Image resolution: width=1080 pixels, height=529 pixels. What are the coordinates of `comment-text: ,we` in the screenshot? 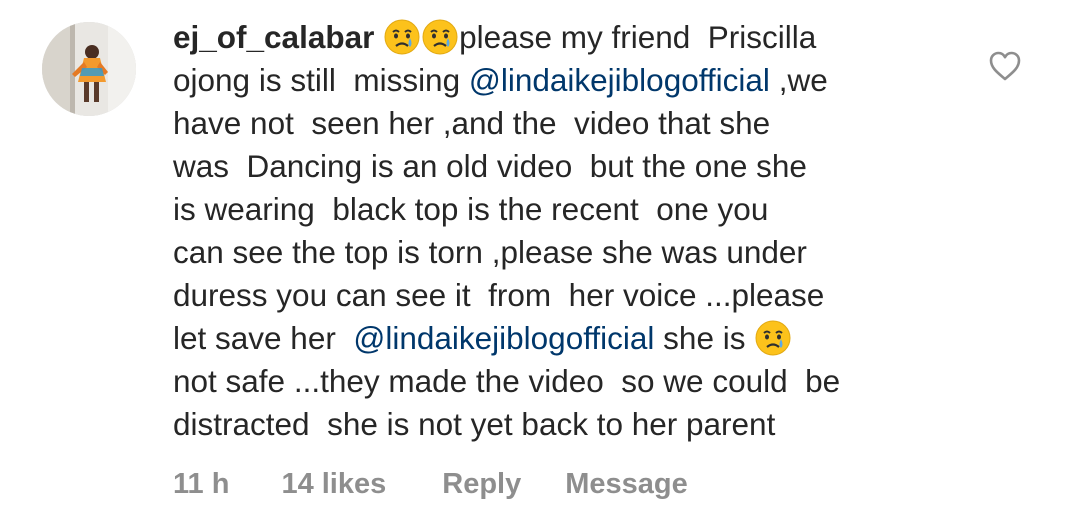 It's located at (798, 80).